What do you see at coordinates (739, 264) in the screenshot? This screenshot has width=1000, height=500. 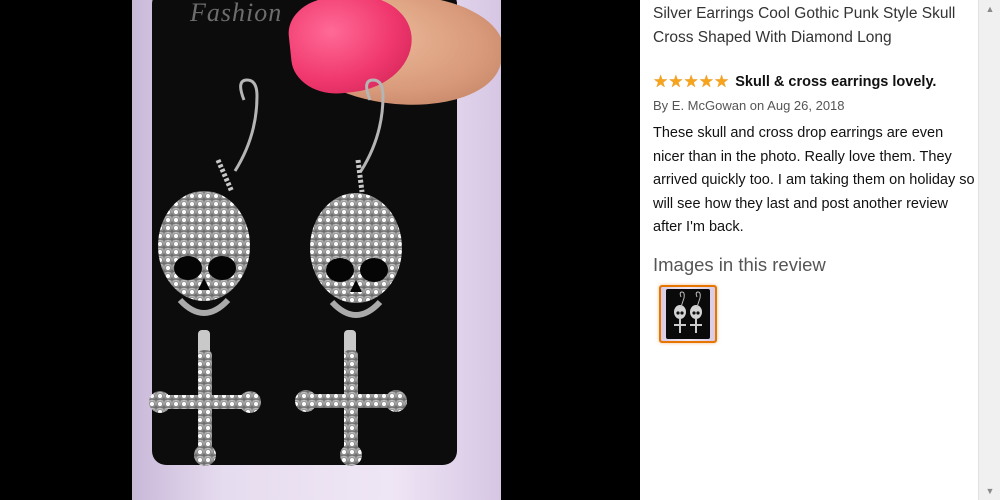 I see `images-heading: Images in this review` at bounding box center [739, 264].